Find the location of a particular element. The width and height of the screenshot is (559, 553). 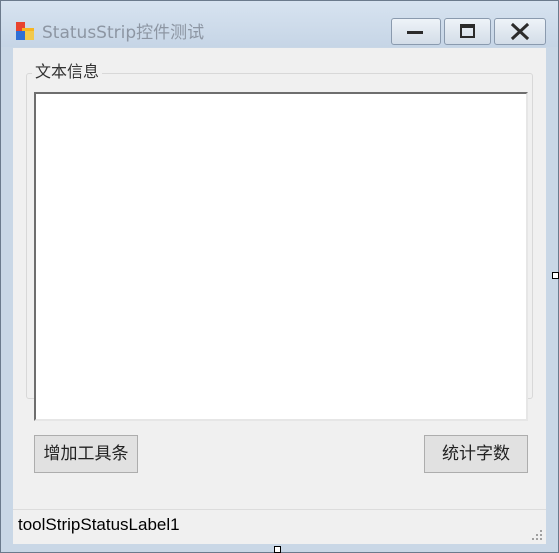

add-toolbar-button: 增加工具条 is located at coordinates (86, 454).